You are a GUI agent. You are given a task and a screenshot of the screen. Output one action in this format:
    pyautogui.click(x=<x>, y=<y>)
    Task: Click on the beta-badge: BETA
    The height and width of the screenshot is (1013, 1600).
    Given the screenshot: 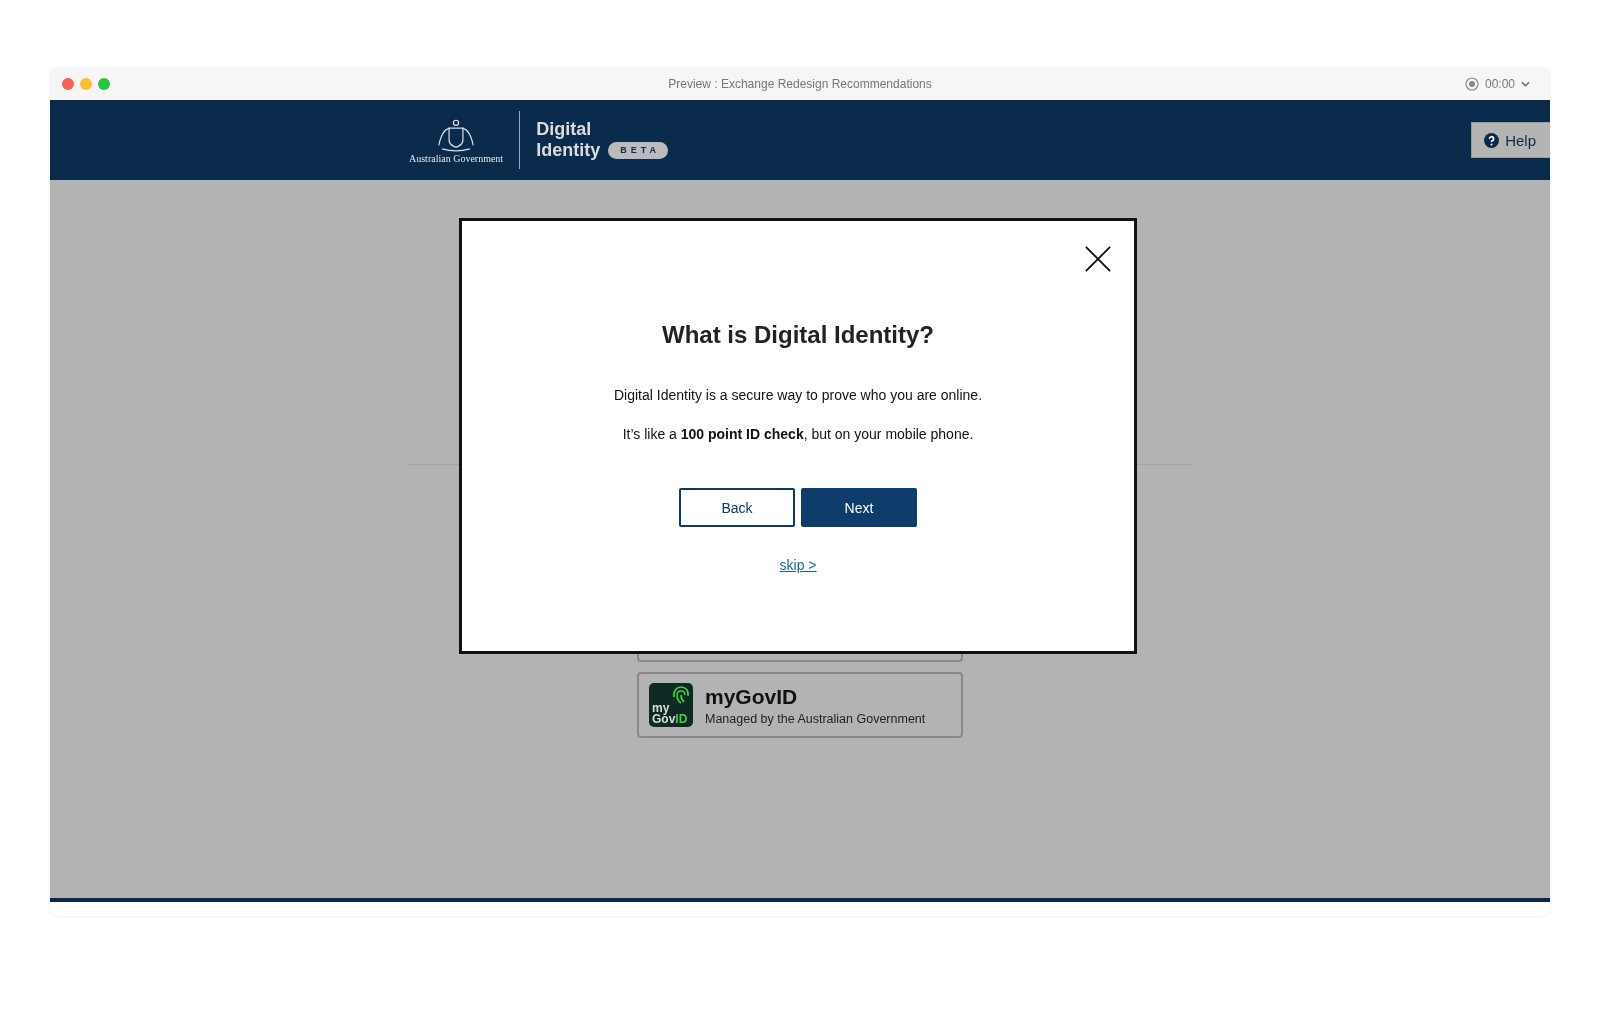 What is the action you would take?
    pyautogui.click(x=638, y=150)
    